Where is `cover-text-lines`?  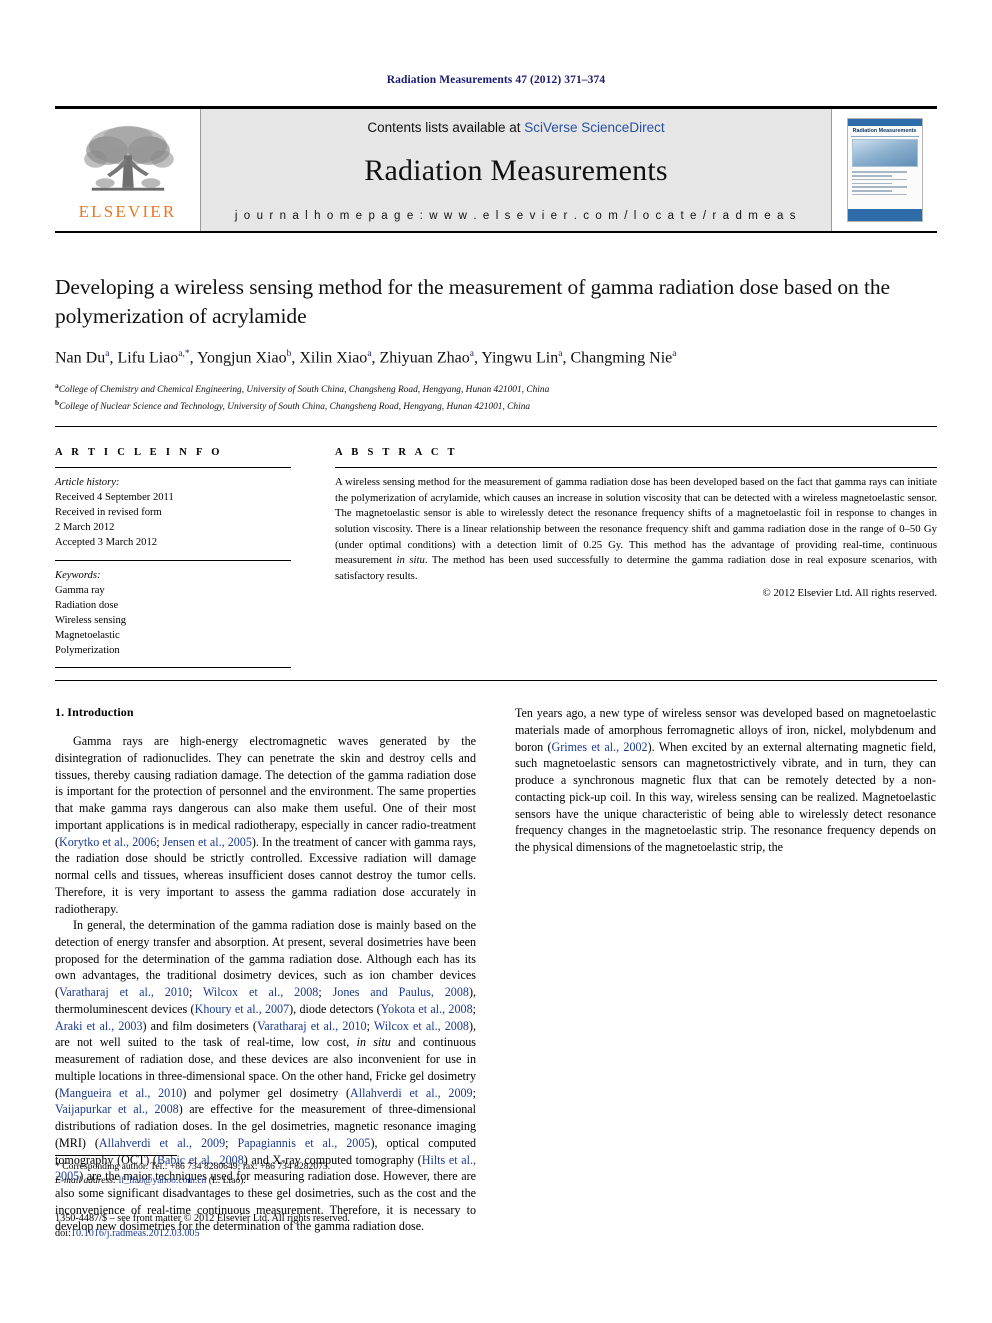 cover-text-lines is located at coordinates (885, 182).